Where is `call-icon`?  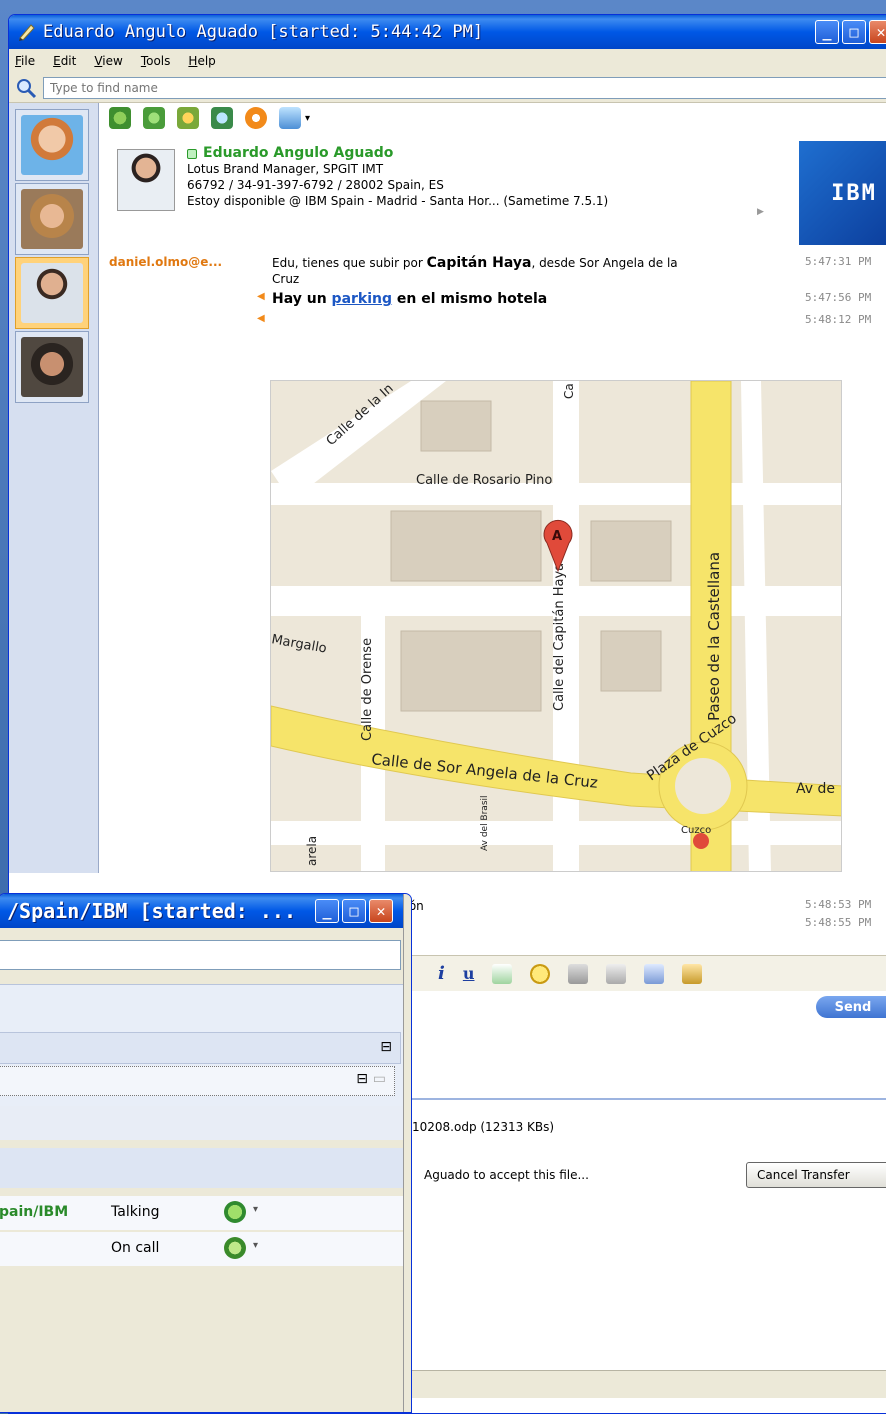
call-icon is located at coordinates (188, 118).